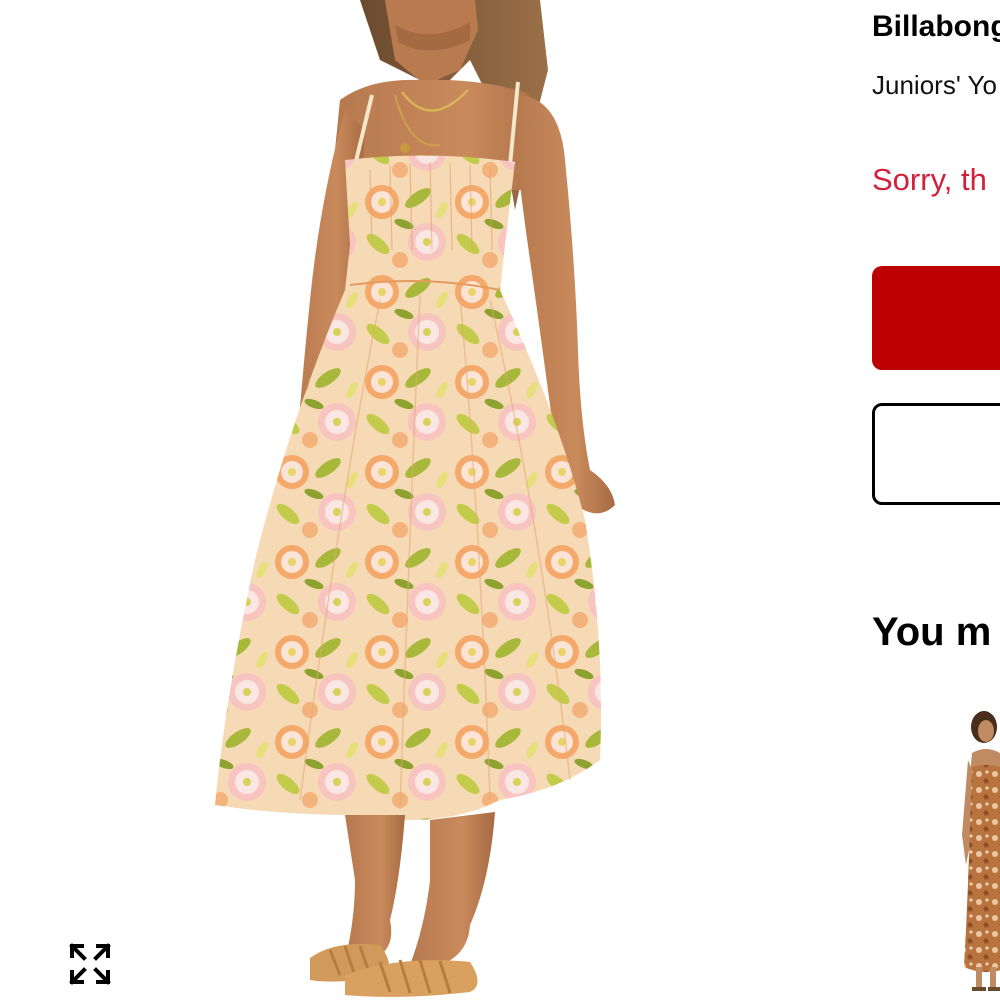 This screenshot has height=1000, width=1000. Describe the element at coordinates (934, 85) in the screenshot. I see `product-title: Juniors' Yo` at that location.